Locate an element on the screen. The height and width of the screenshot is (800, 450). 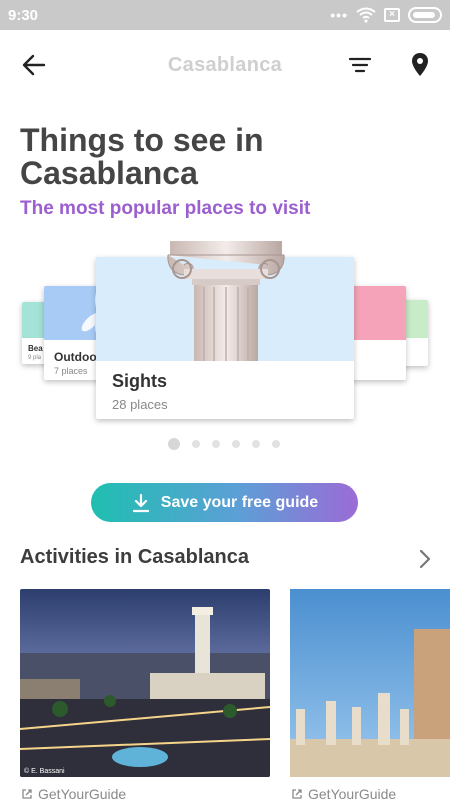
category-card-sights: Sights 28 places is located at coordinates (225, 330).